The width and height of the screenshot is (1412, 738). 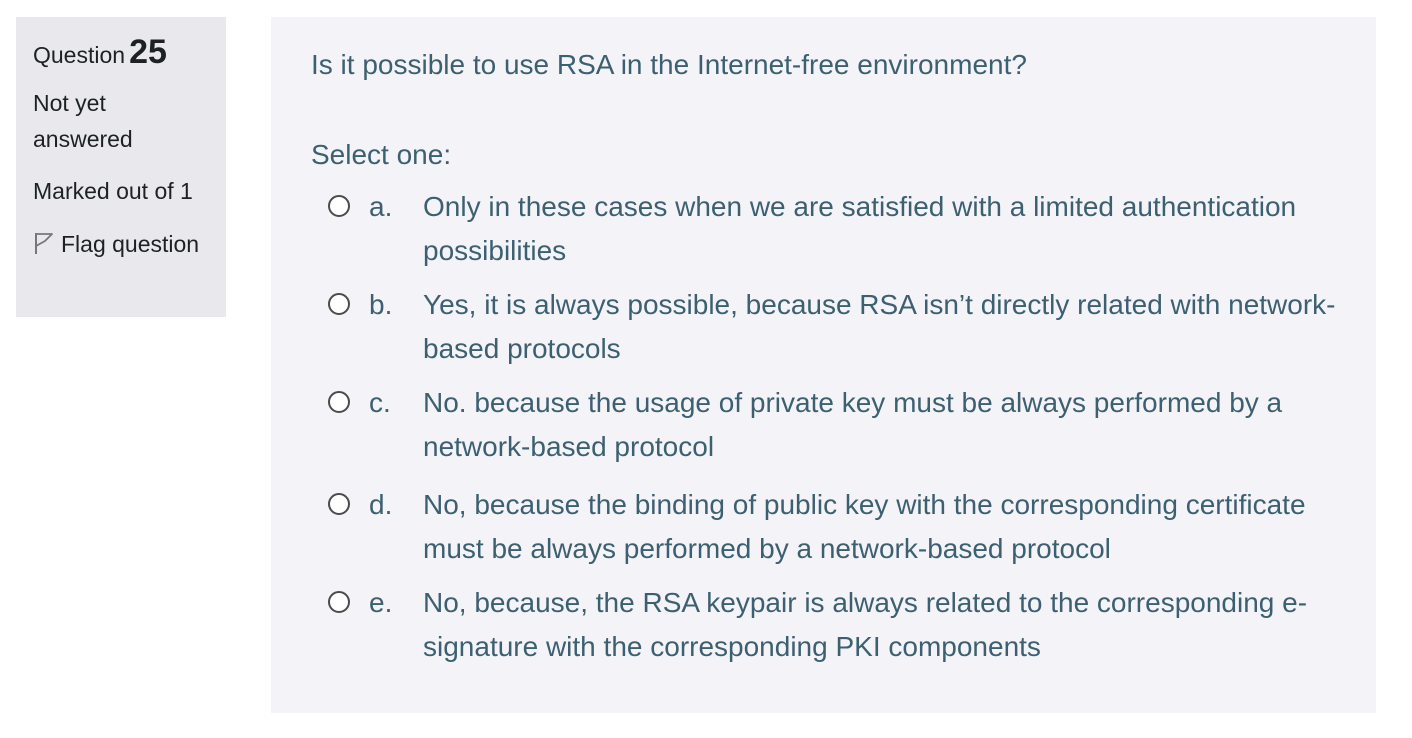 What do you see at coordinates (339, 504) in the screenshot?
I see `radio-button-d` at bounding box center [339, 504].